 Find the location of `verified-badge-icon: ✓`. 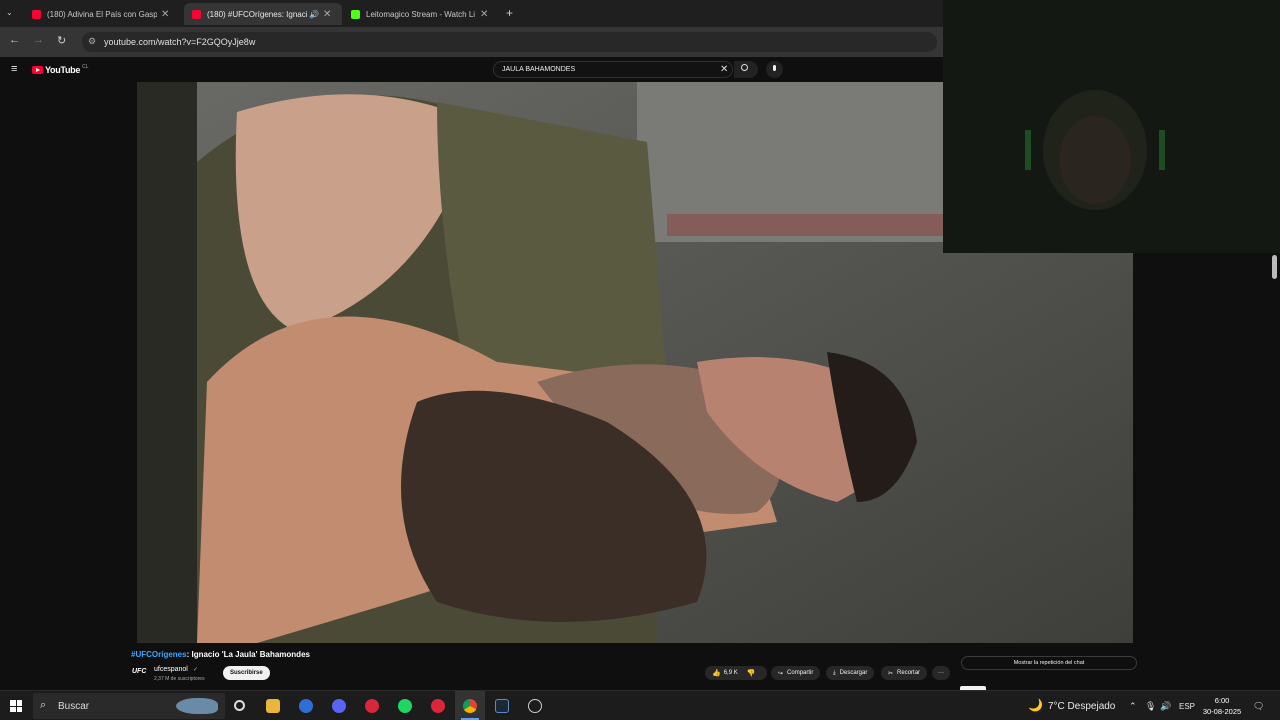

verified-badge-icon: ✓ is located at coordinates (196, 670).